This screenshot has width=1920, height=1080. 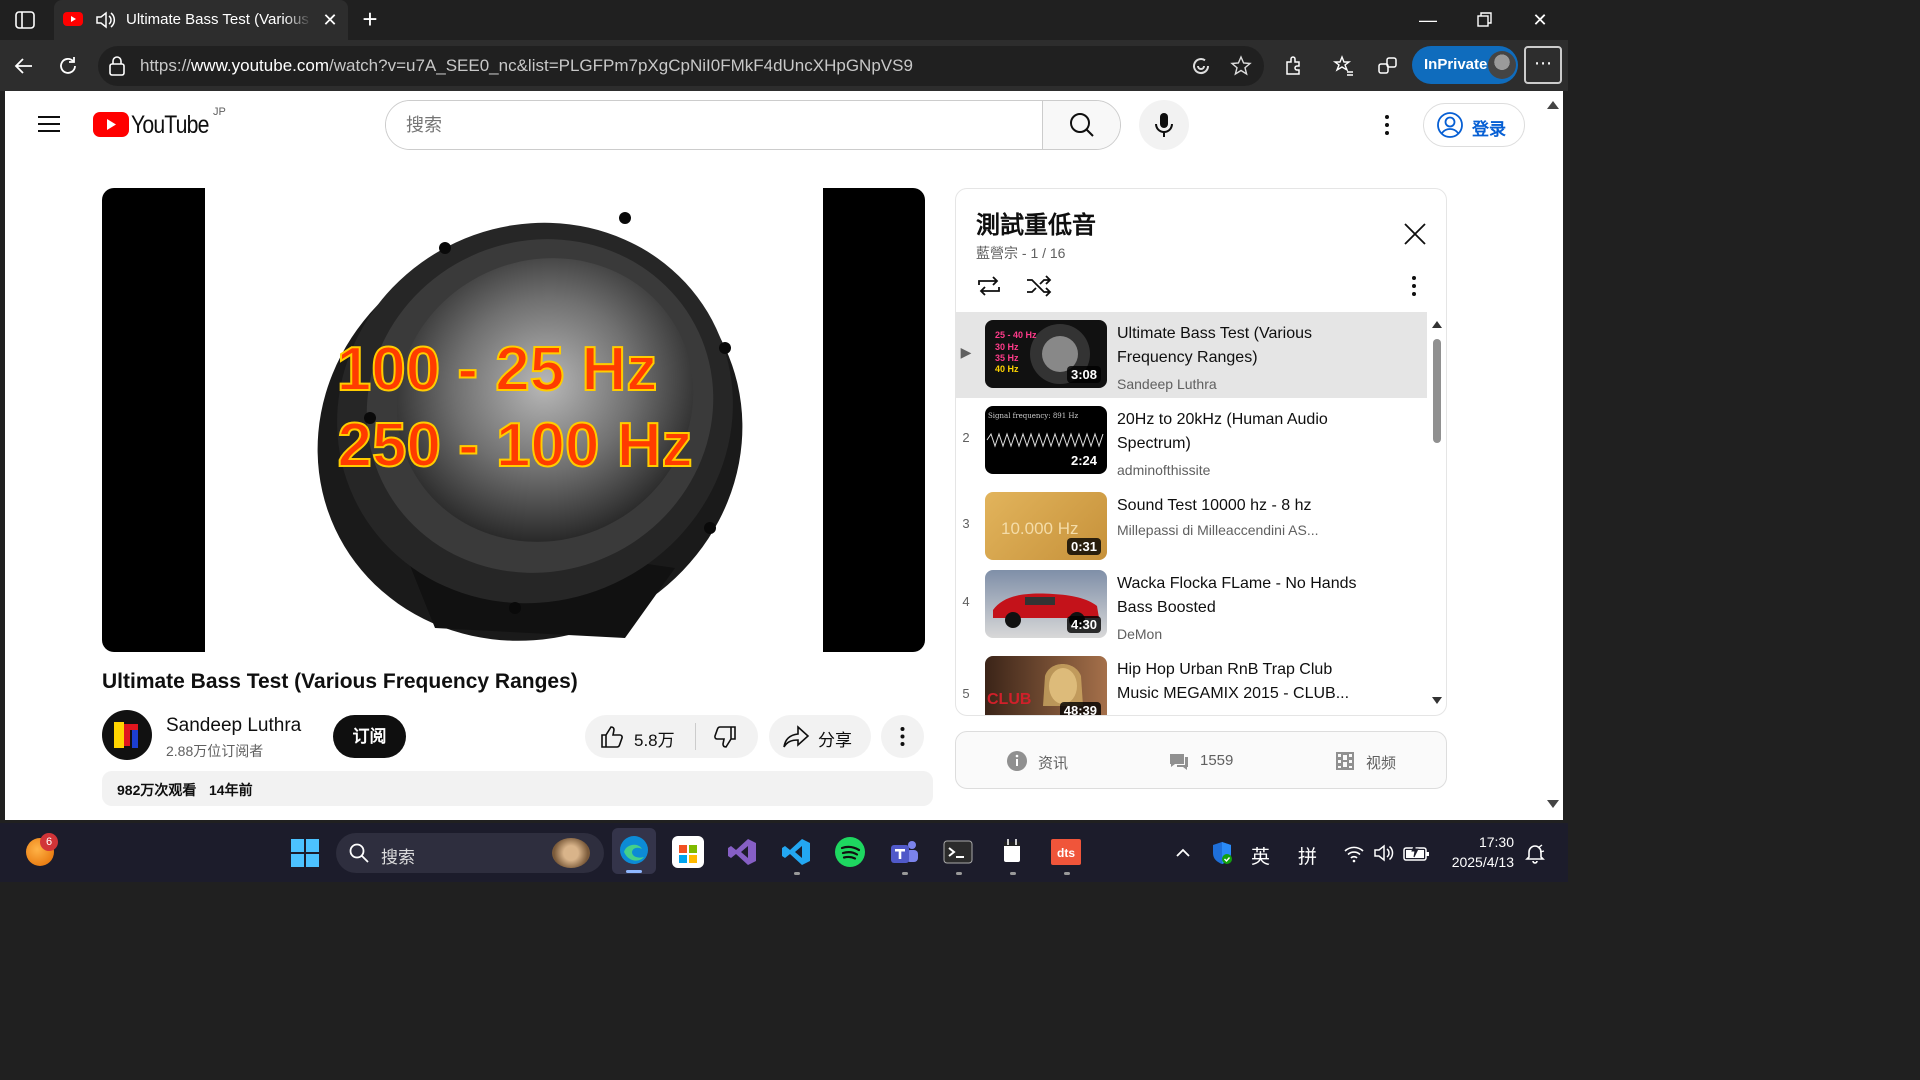 What do you see at coordinates (233, 726) in the screenshot?
I see `channel-name: Sandeep Luthra` at bounding box center [233, 726].